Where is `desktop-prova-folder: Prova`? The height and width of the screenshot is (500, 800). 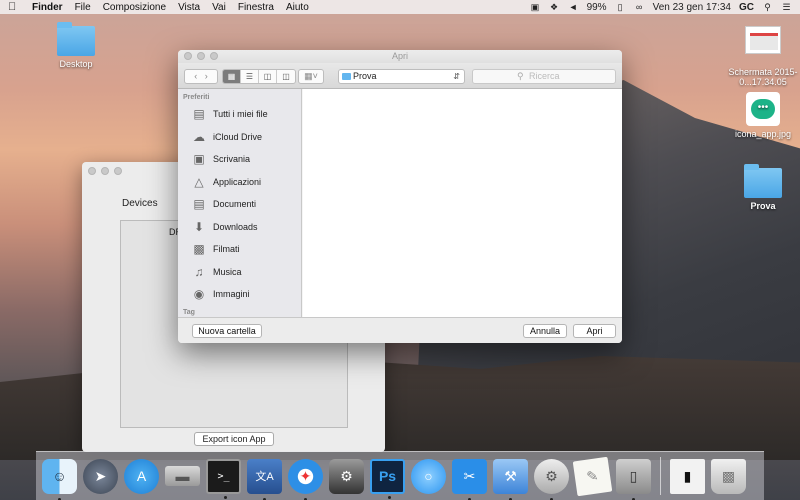
desktop-prova-folder: Prova is located at coordinates (763, 187).